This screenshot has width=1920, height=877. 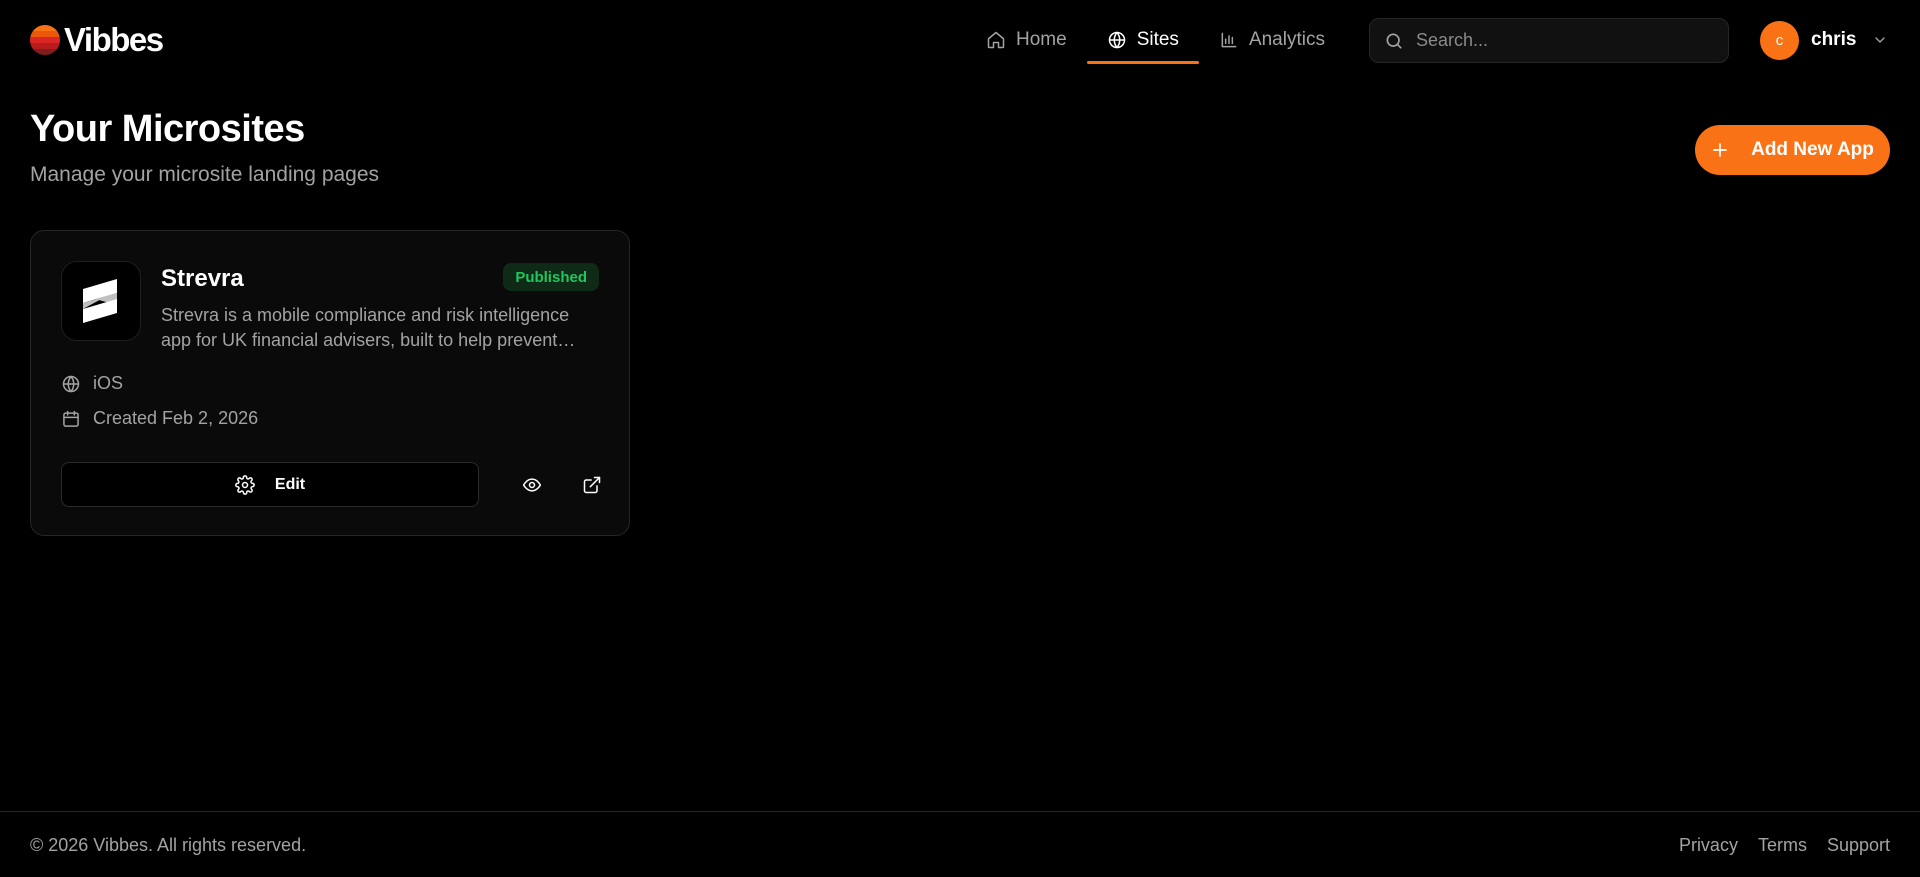 I want to click on nav-label-home: Home, so click(x=1041, y=39).